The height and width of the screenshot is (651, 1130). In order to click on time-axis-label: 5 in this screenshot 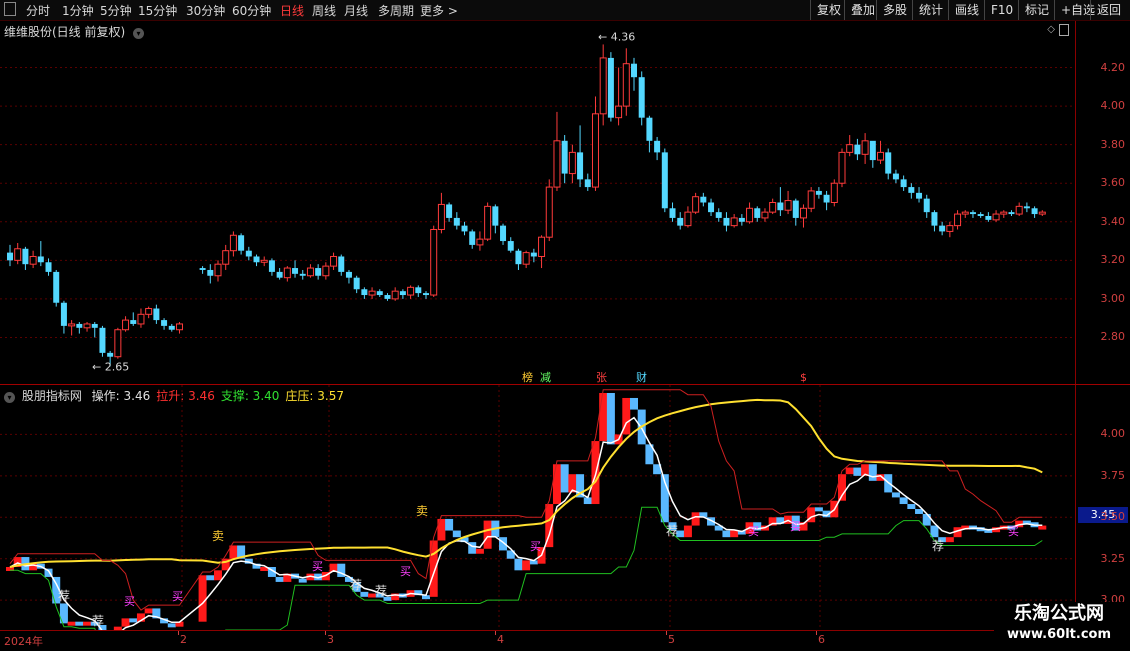, I will do `click(671, 639)`.